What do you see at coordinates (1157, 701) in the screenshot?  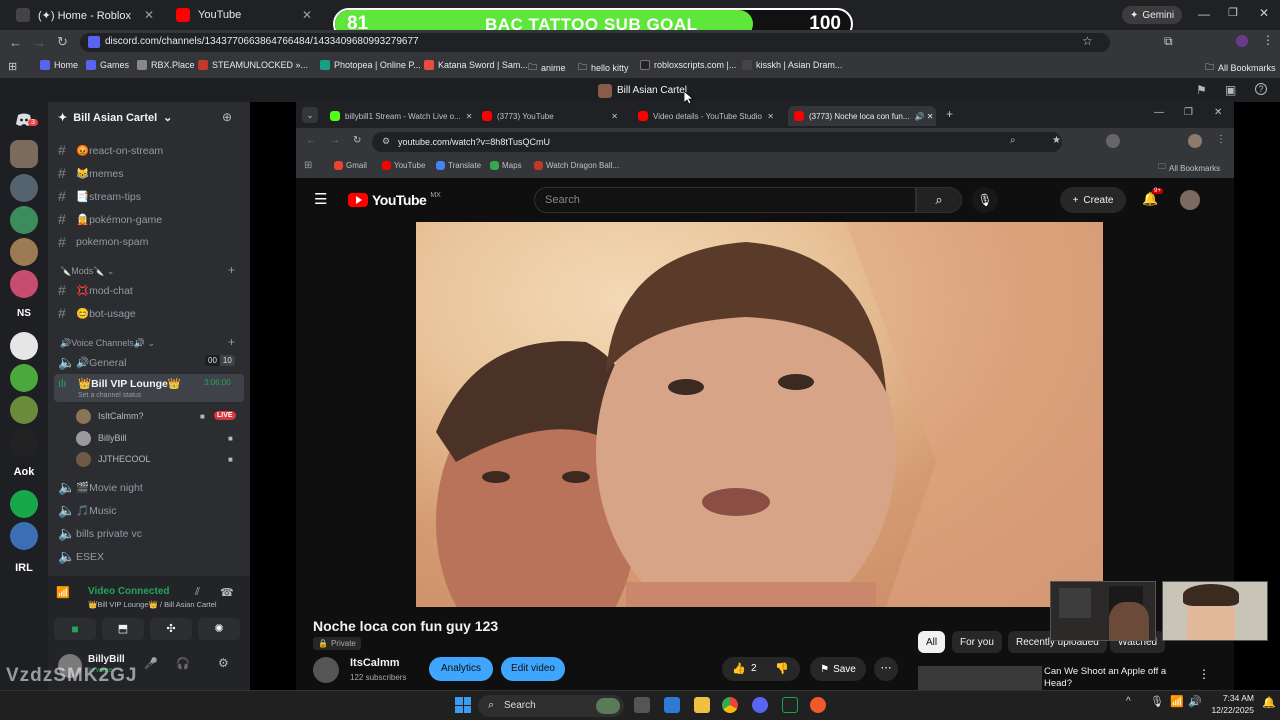 I see `mic-icon: 🎙` at bounding box center [1157, 701].